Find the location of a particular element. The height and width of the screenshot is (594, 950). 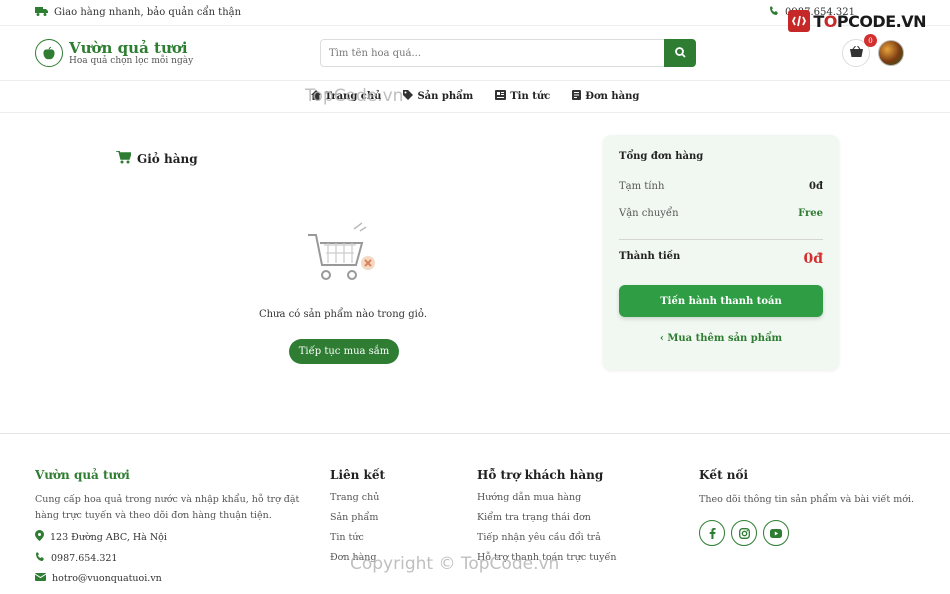

cart-title: Giỏ hàng is located at coordinates (167, 159).